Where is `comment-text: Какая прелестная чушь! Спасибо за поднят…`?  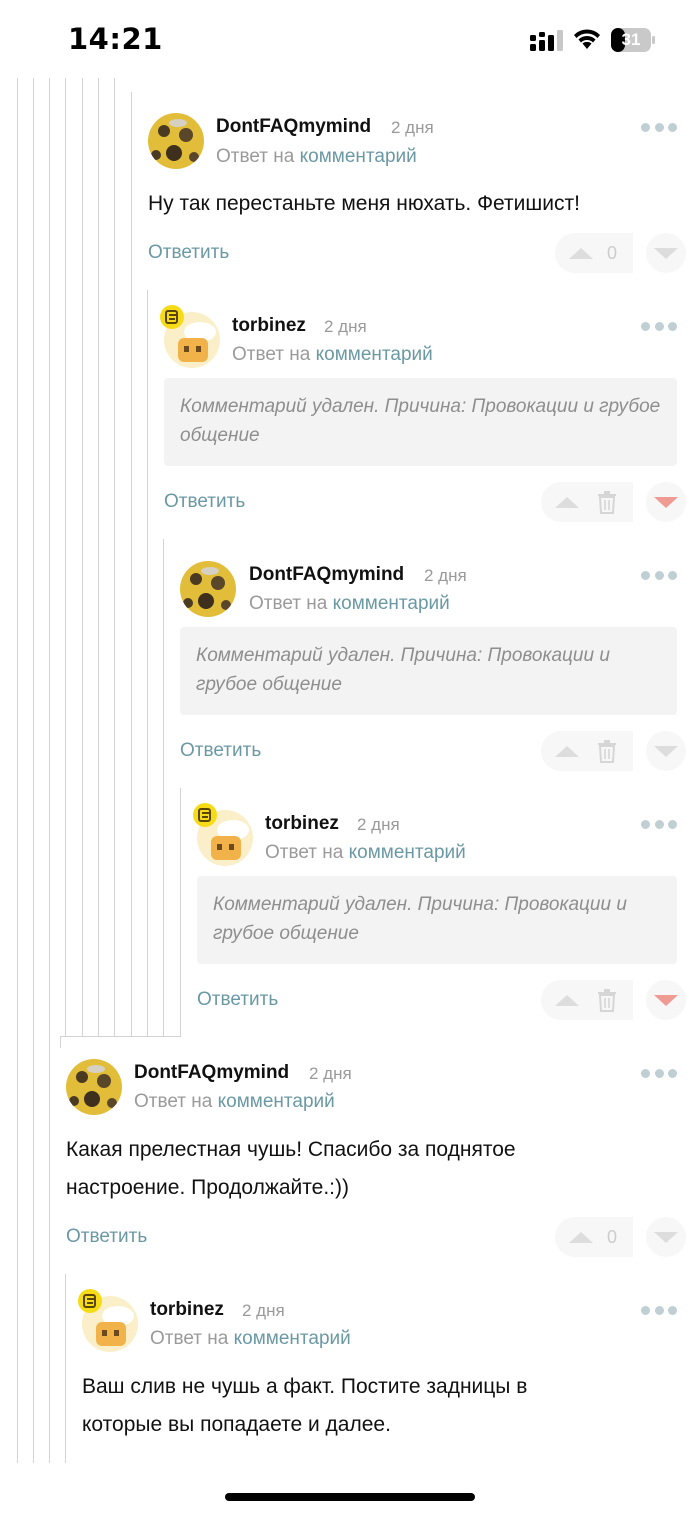 comment-text: Какая прелестная чушь! Спасибо за поднят… is located at coordinates (291, 1168).